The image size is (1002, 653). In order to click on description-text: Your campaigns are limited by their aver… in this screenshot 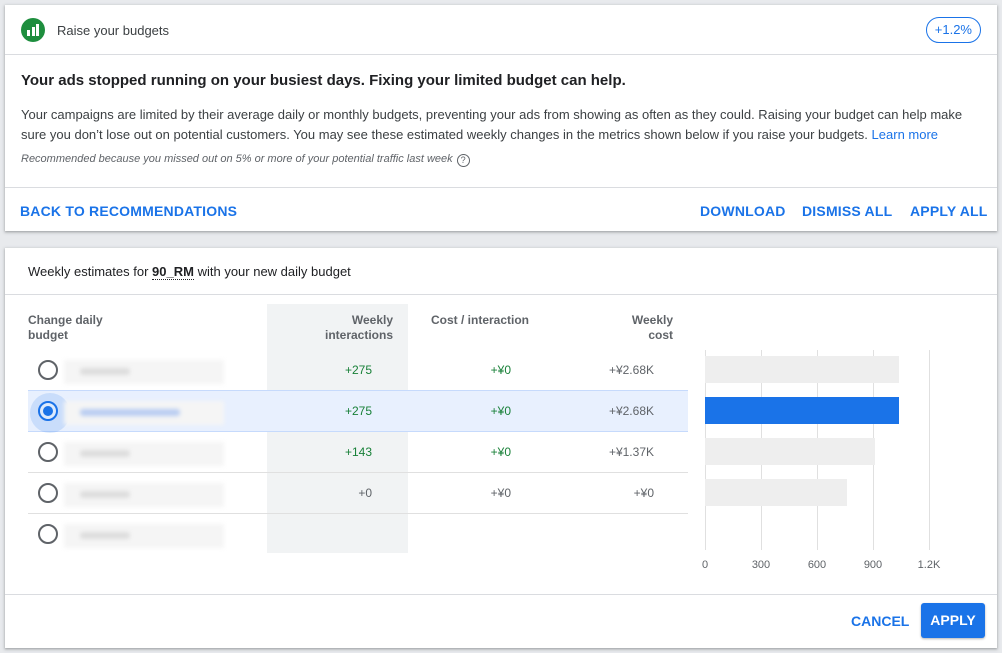, I will do `click(492, 124)`.